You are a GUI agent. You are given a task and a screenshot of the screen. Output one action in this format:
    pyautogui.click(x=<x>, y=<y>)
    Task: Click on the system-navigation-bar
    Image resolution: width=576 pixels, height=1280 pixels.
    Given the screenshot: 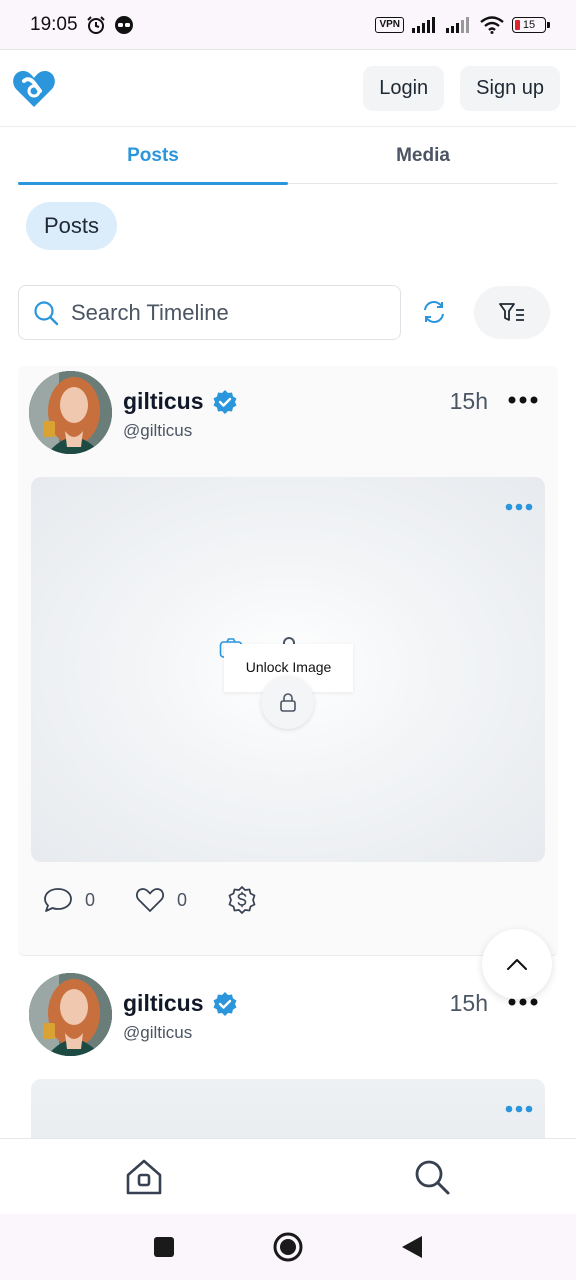 What is the action you would take?
    pyautogui.click(x=288, y=1247)
    